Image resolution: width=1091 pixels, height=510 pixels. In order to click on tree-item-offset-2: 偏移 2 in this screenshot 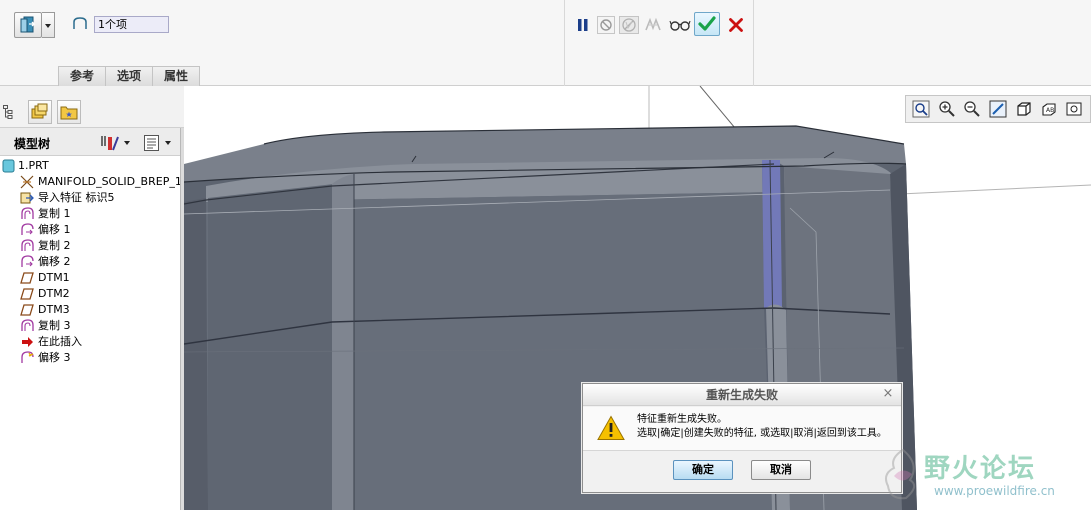, I will do `click(90, 262)`.